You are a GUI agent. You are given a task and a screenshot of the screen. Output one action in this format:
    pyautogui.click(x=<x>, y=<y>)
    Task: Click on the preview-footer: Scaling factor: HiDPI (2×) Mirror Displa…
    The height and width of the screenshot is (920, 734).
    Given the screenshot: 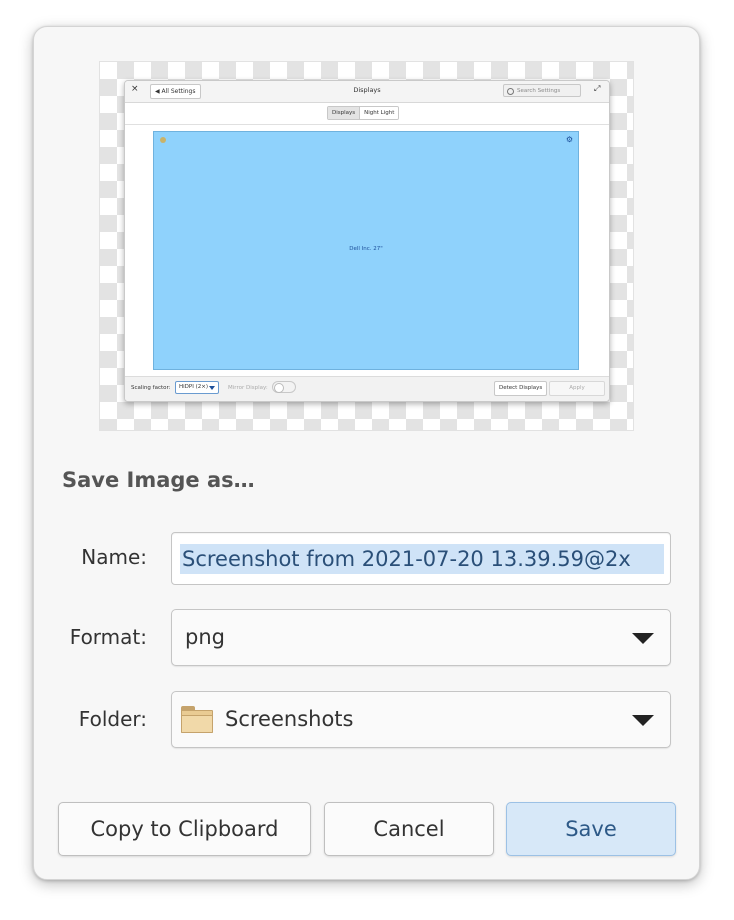 What is the action you would take?
    pyautogui.click(x=367, y=388)
    